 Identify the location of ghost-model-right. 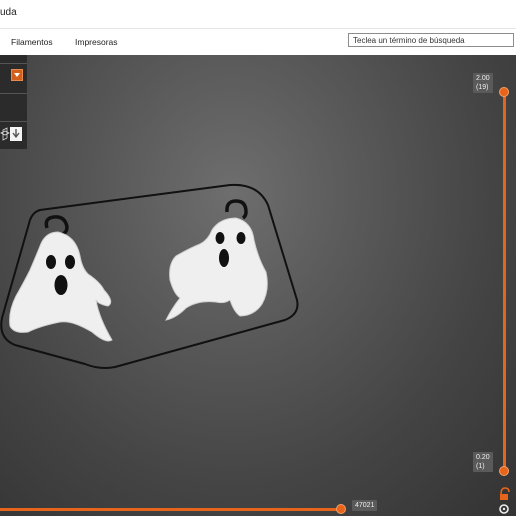
(216, 260).